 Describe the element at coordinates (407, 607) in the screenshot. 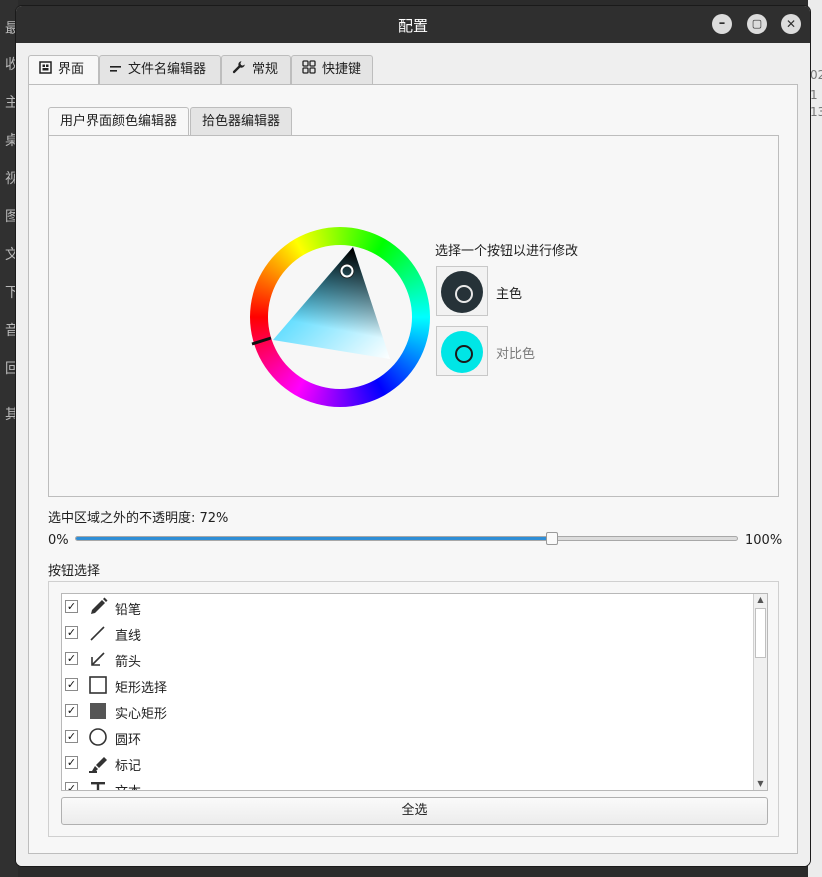

I see `list-item: ✓ 铅笔` at that location.